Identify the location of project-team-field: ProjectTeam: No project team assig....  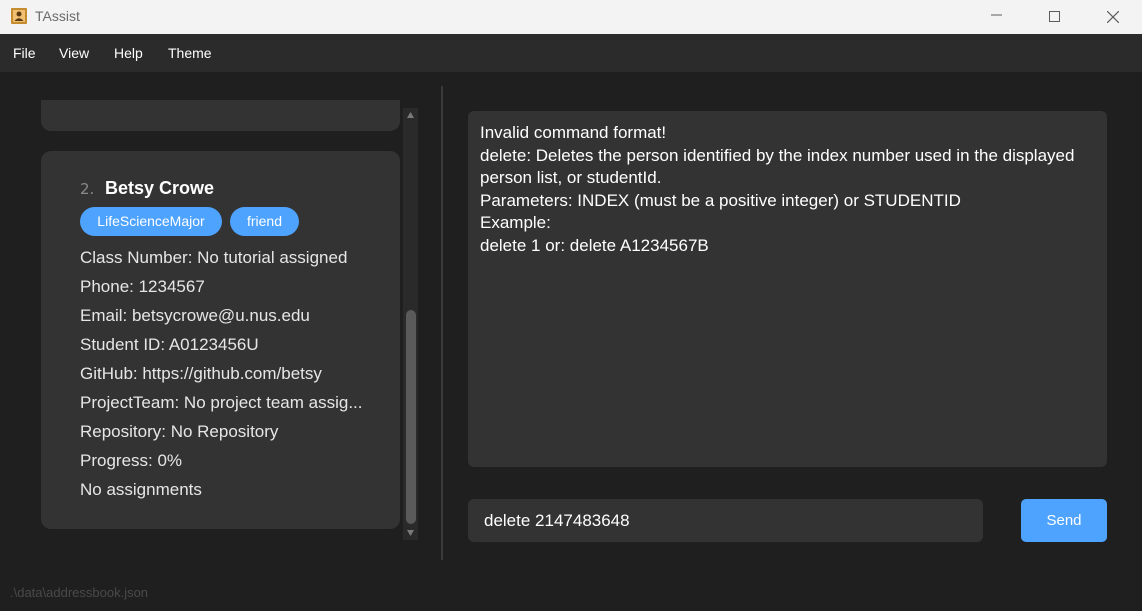
(221, 402).